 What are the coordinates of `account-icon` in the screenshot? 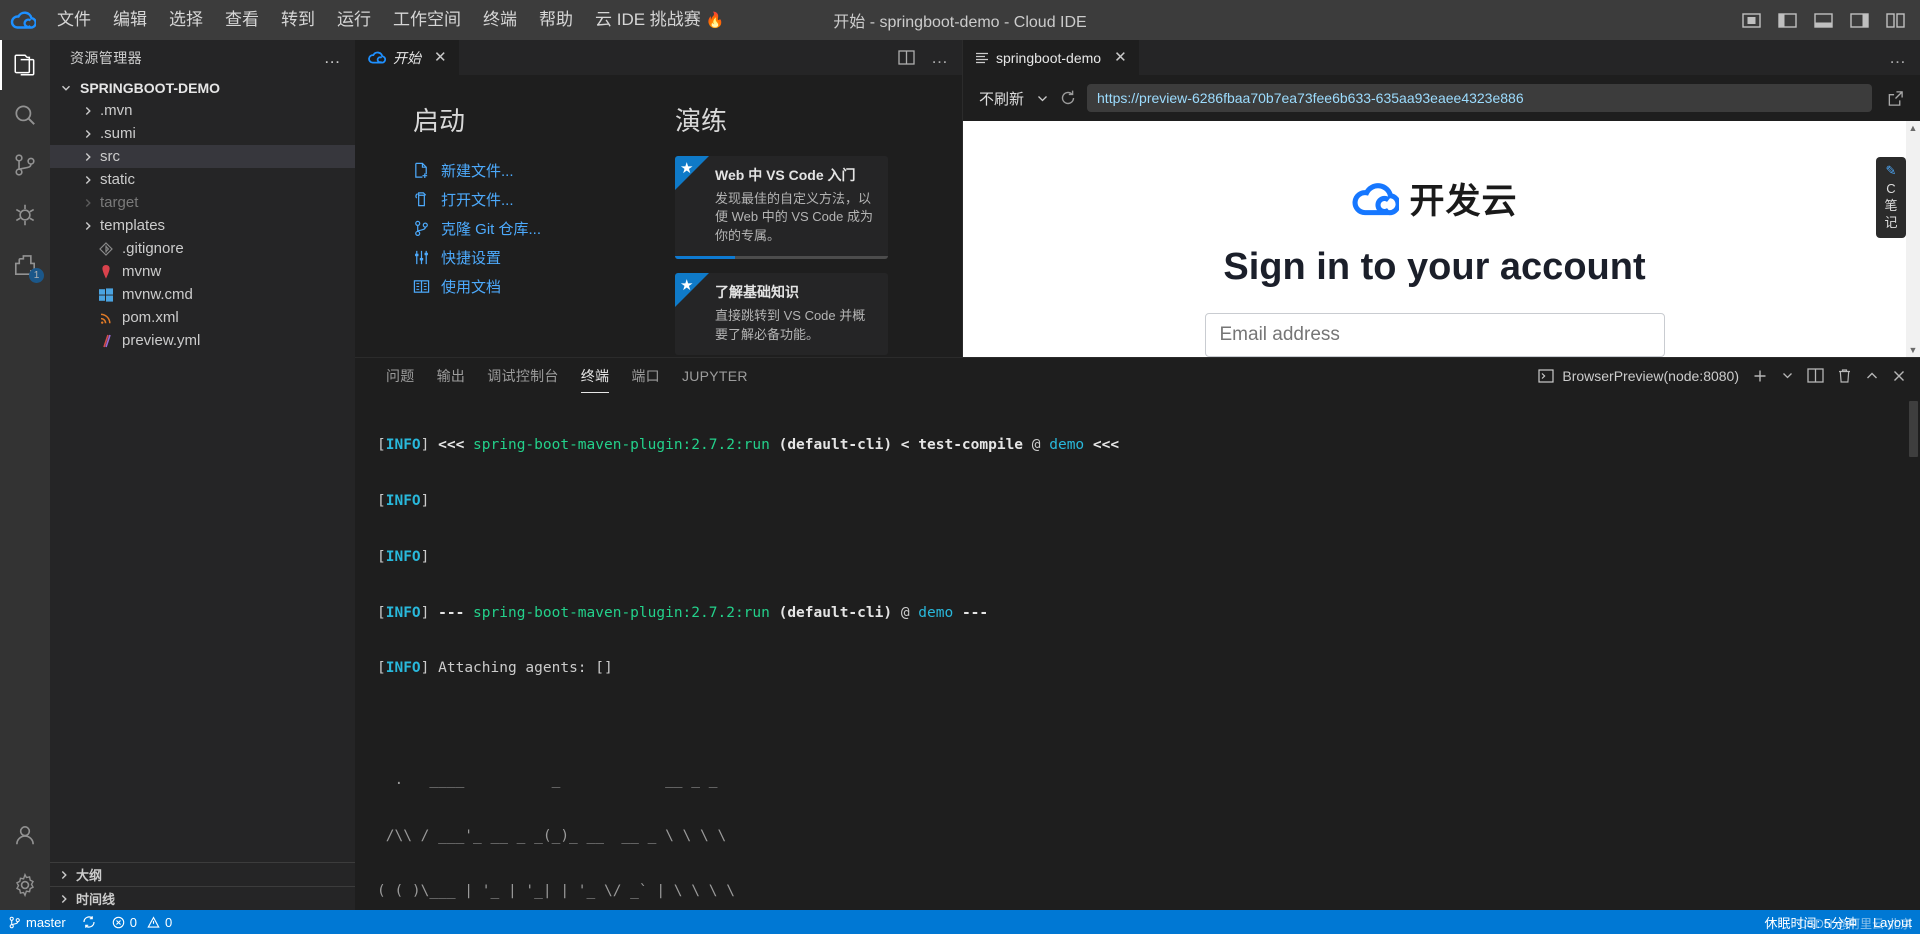 It's located at (25, 835).